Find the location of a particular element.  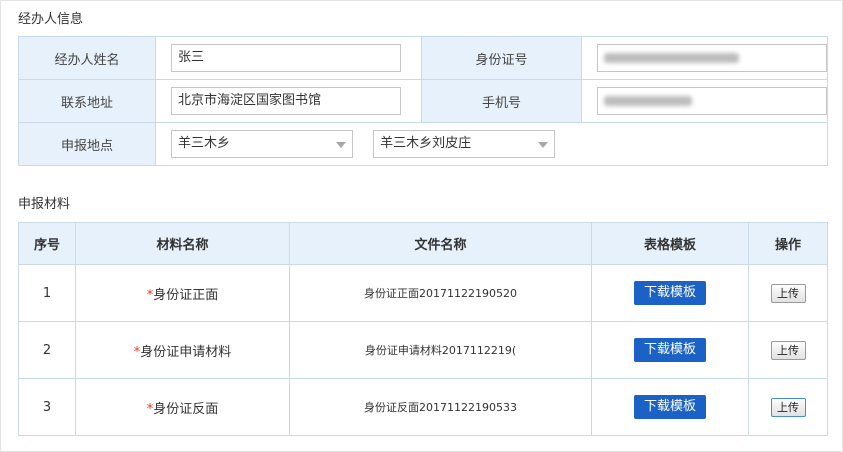

column-header: 序号 is located at coordinates (47, 243).